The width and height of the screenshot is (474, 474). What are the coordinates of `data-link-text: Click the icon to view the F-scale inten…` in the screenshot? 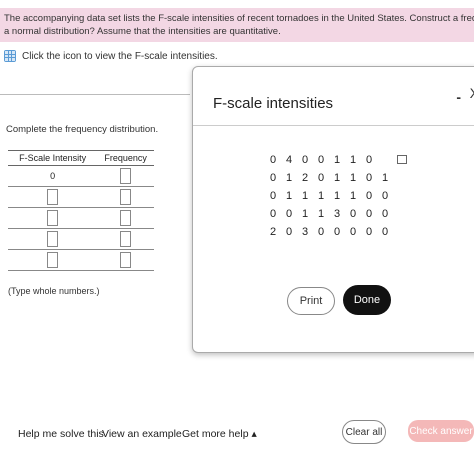 It's located at (120, 56).